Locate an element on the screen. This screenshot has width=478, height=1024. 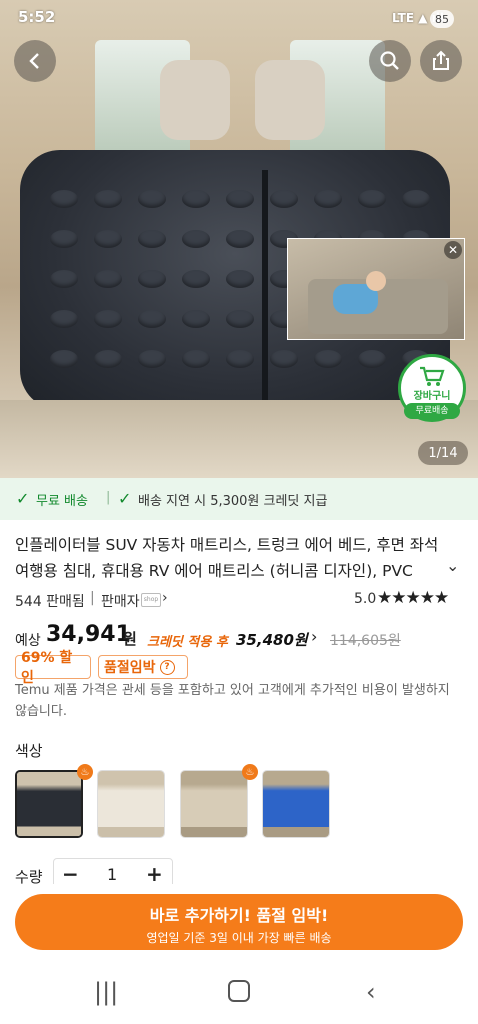
credit-price: 35,480원 is located at coordinates (272, 639).